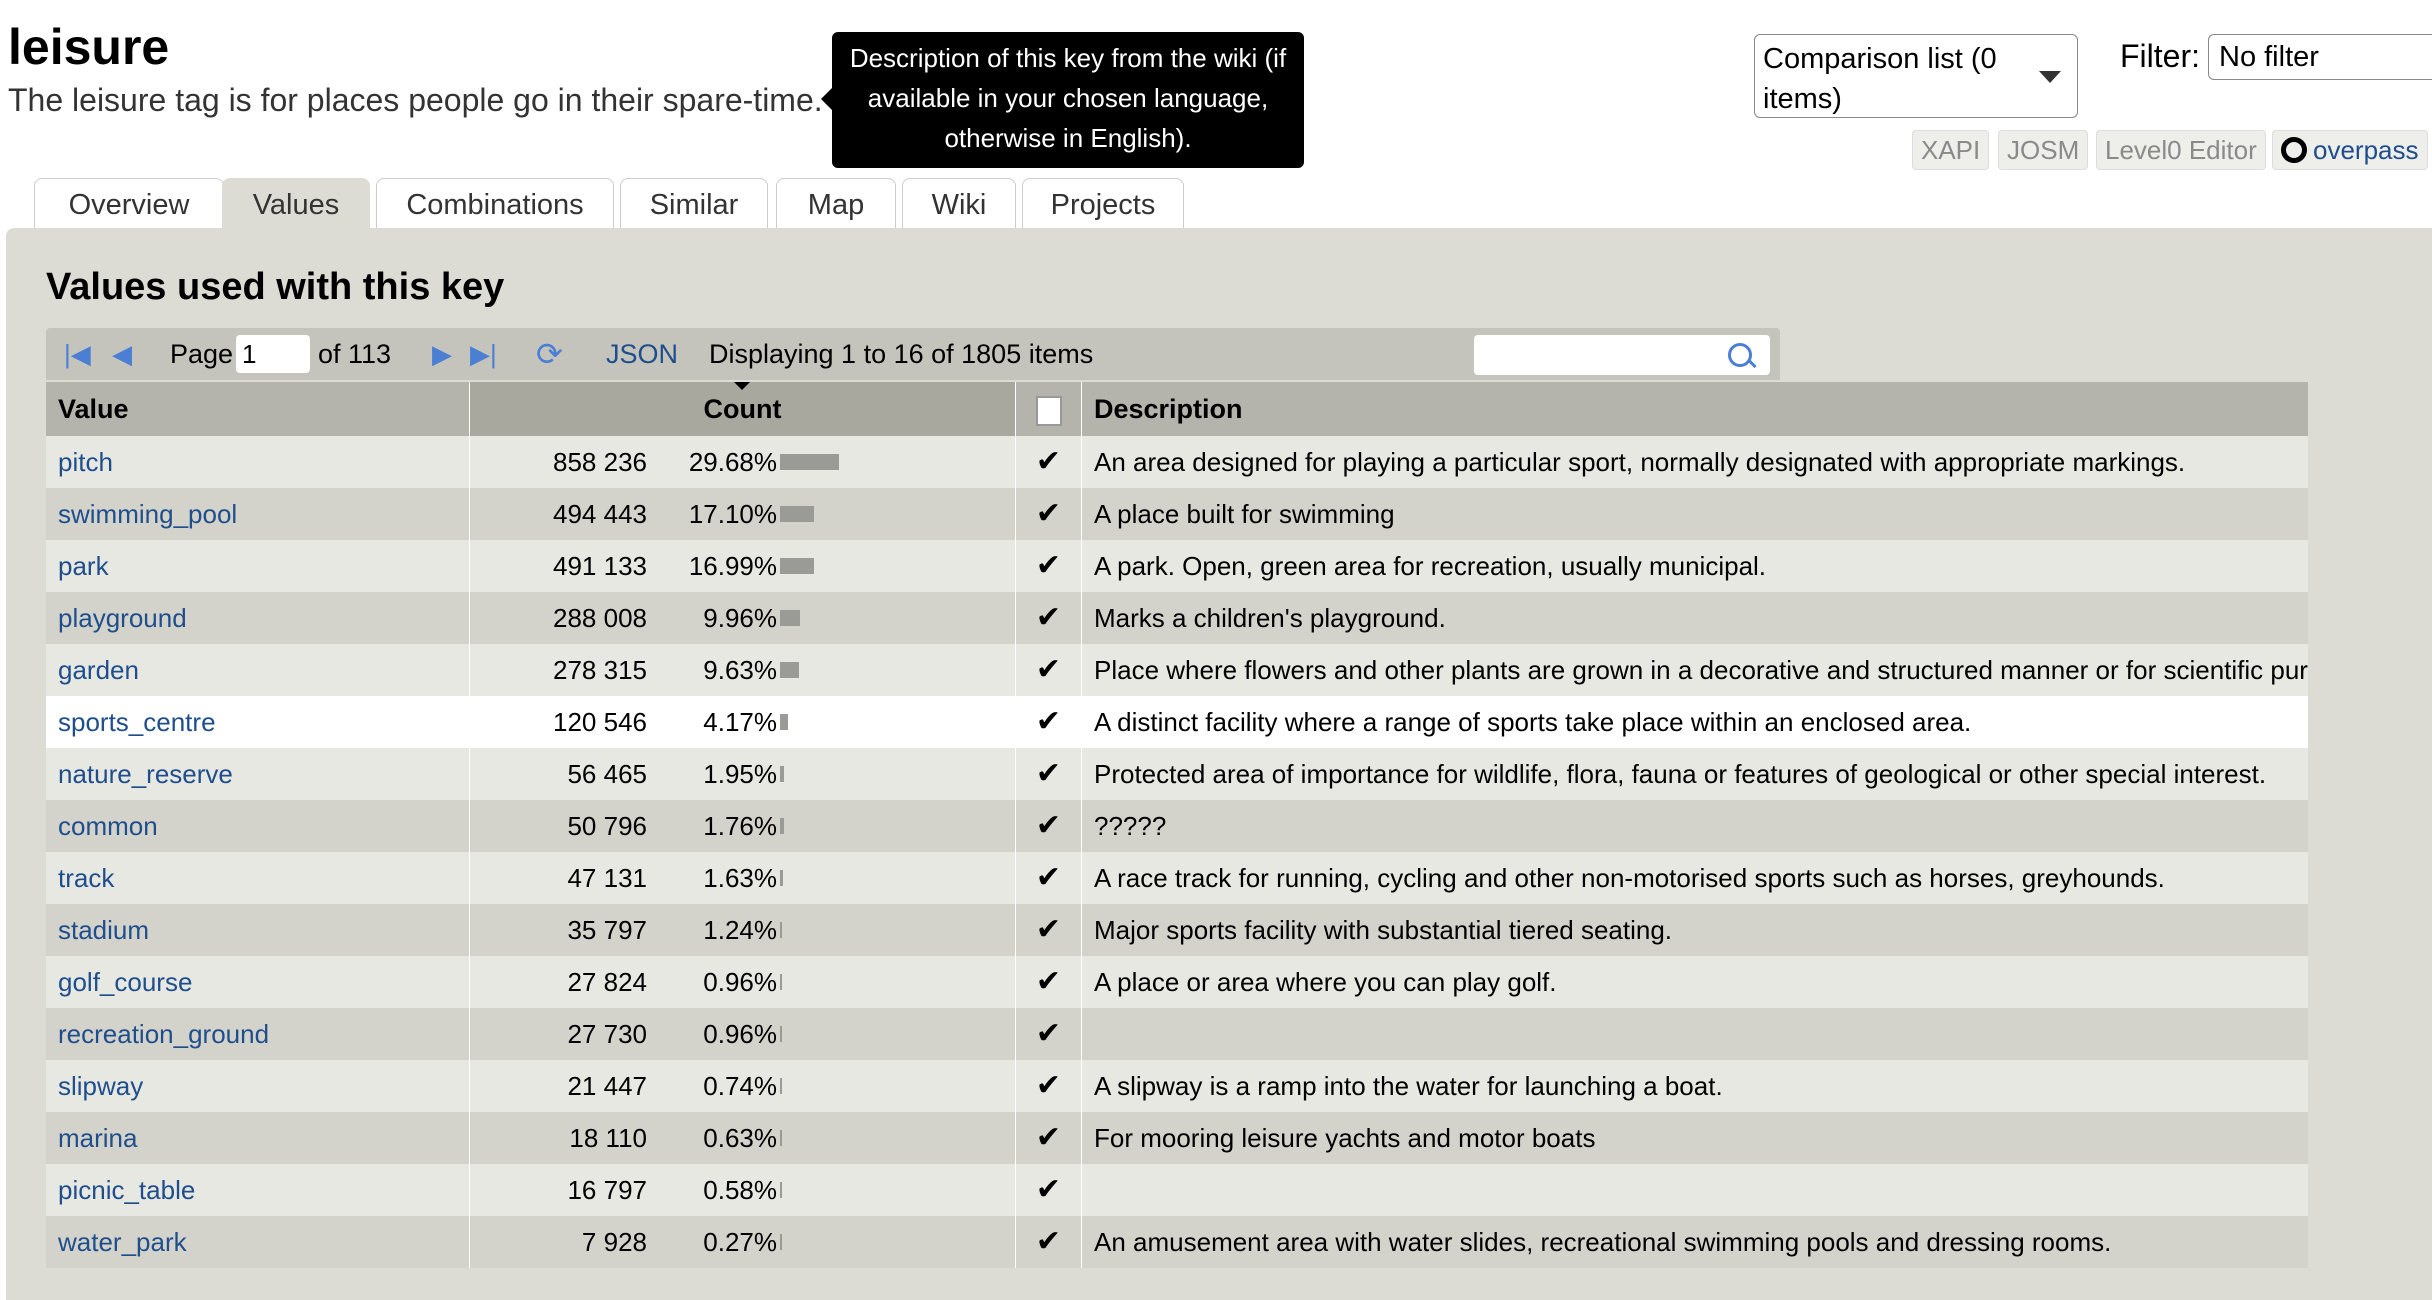 The height and width of the screenshot is (1300, 2432). I want to click on value-link: water_park, so click(122, 1242).